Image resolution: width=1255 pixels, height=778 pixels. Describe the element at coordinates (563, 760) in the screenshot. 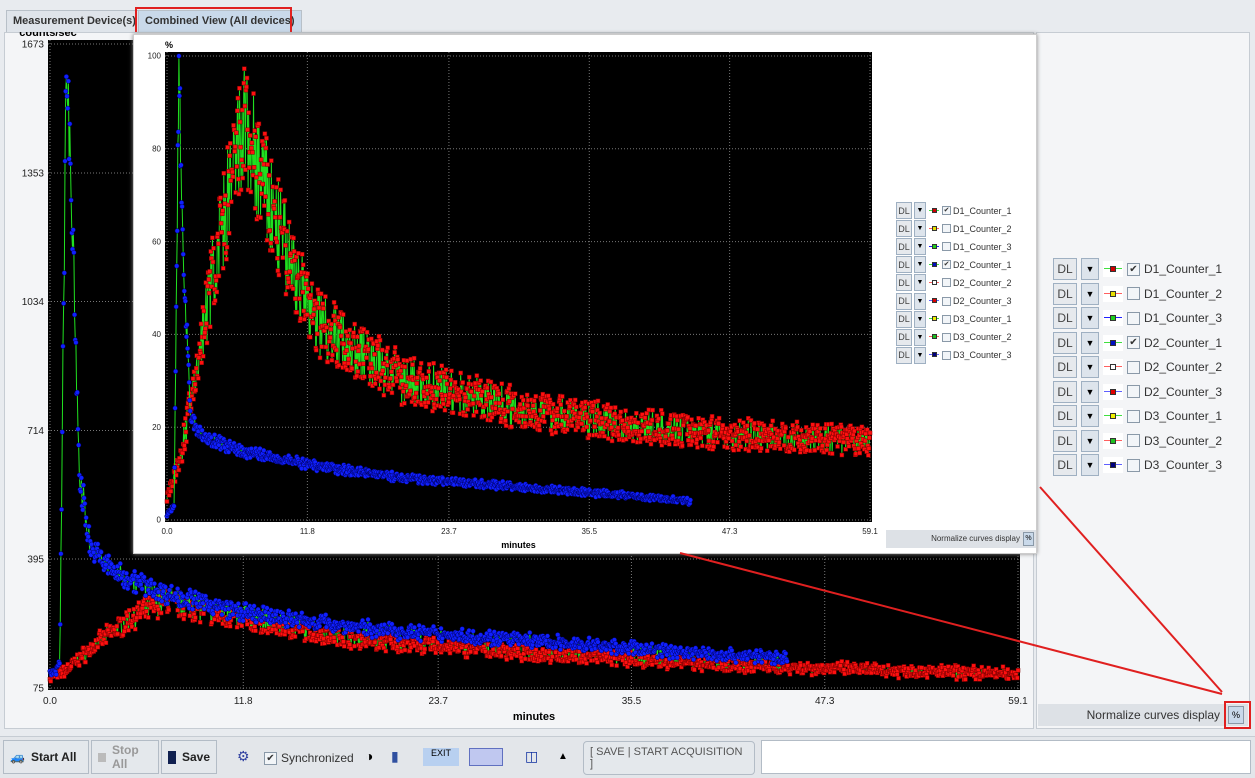

I see `expand-up-icon: ▲` at that location.